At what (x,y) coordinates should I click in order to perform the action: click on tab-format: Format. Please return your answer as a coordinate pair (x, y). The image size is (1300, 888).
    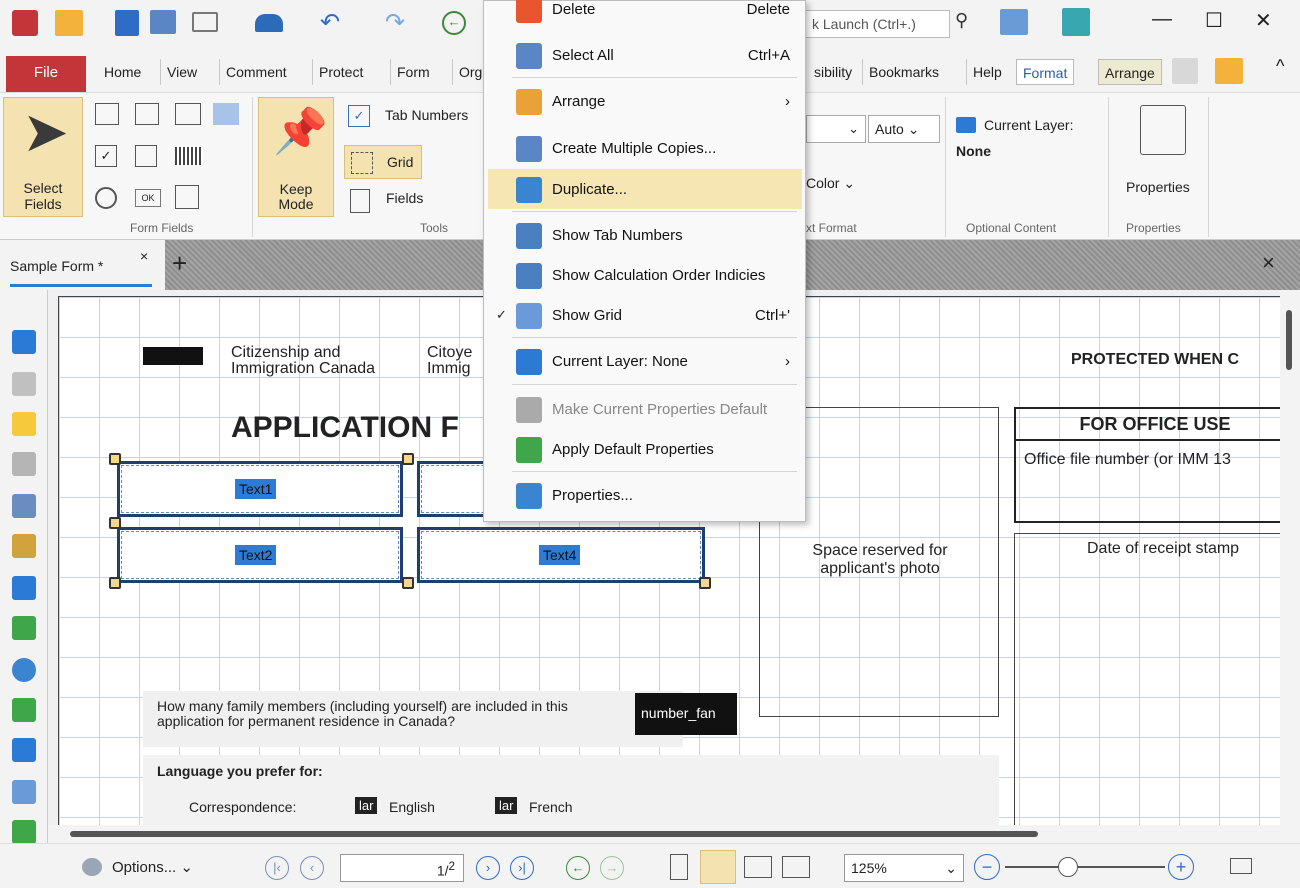
    Looking at the image, I should click on (1045, 72).